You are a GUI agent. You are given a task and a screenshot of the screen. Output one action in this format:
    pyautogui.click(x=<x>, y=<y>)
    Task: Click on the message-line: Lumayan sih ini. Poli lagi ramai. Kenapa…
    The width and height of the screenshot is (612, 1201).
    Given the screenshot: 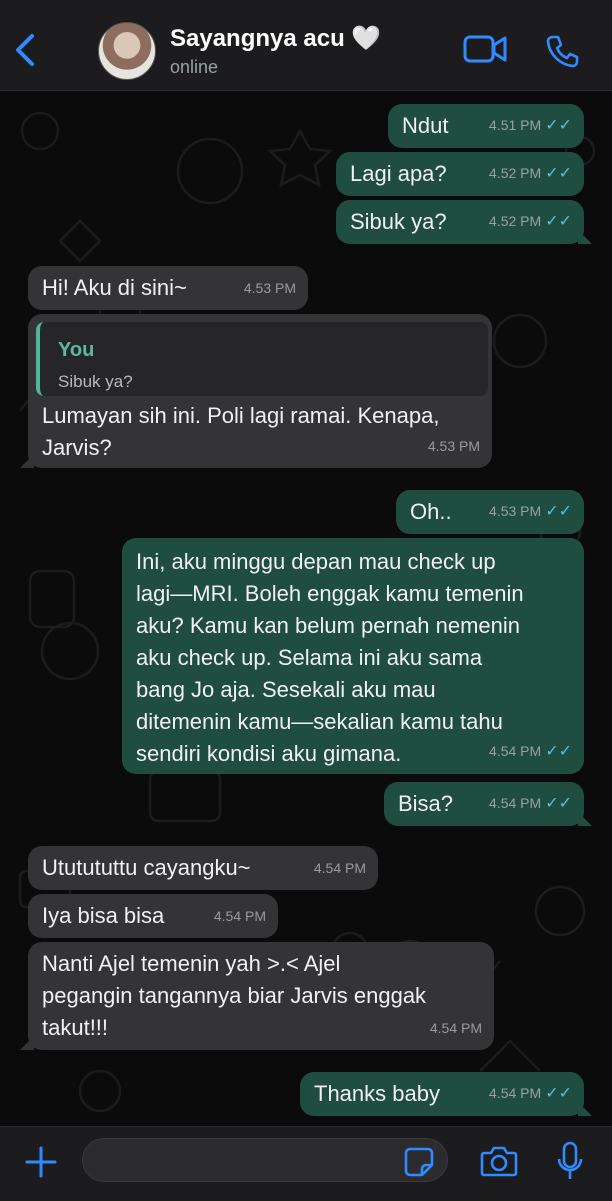 What is the action you would take?
    pyautogui.click(x=241, y=415)
    